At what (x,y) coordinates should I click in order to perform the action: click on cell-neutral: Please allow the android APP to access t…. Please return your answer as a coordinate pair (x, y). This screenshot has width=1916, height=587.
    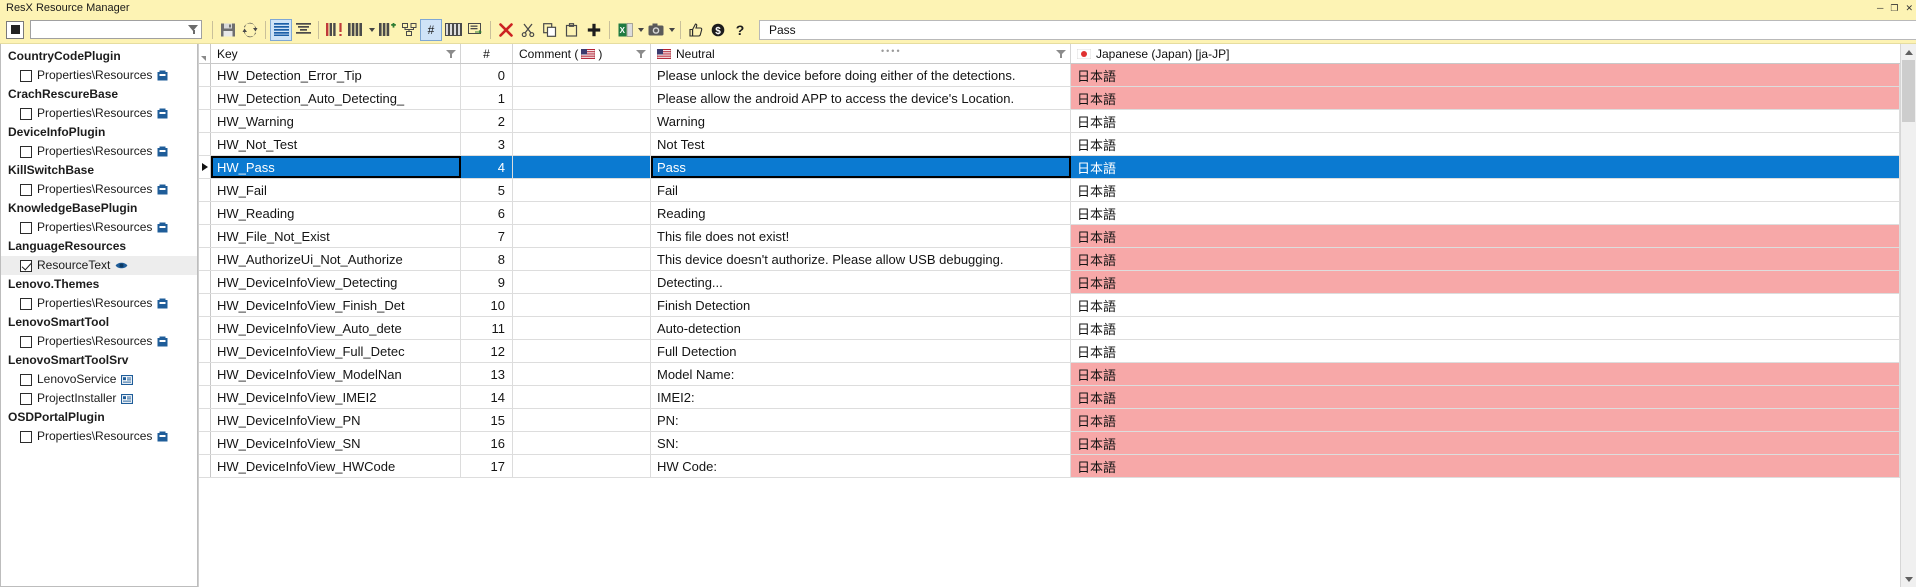
    Looking at the image, I should click on (861, 98).